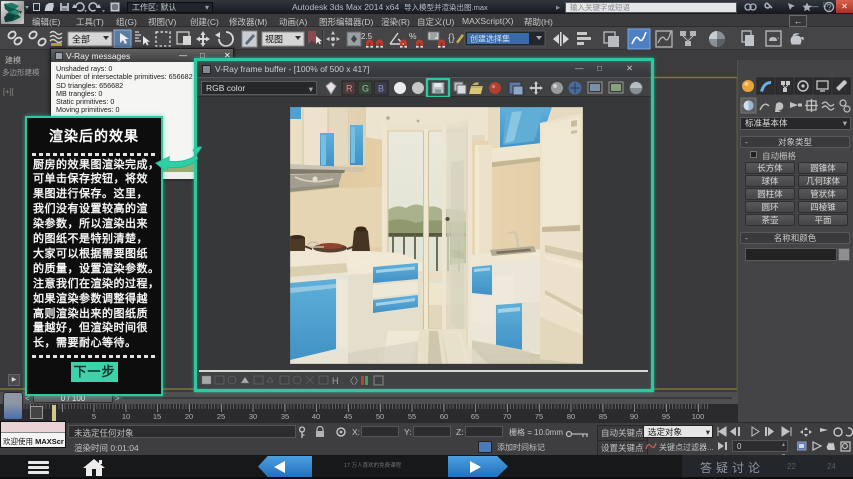 This screenshot has width=853, height=479. I want to click on svg-text: 创建选择集, so click(490, 39).